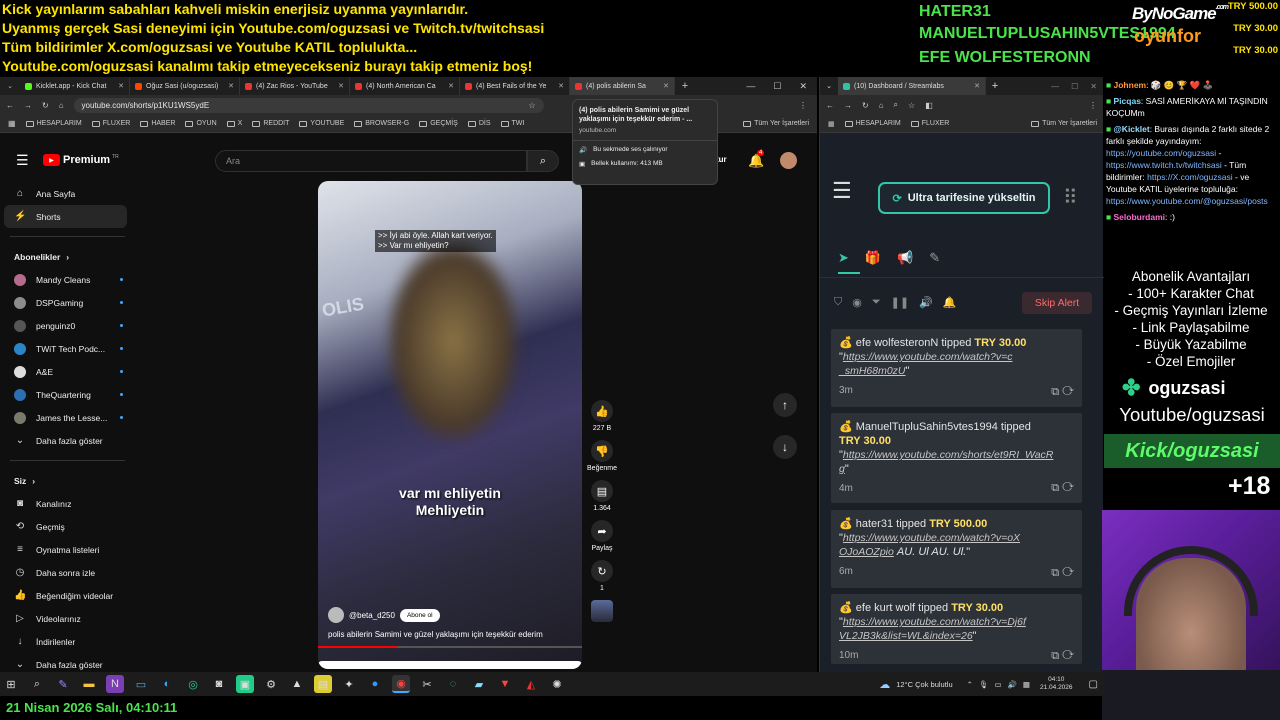 The width and height of the screenshot is (1280, 720). Describe the element at coordinates (75, 86) in the screenshot. I see `tab-kicklet: Kicklet.app - Kick Chat ✕` at that location.